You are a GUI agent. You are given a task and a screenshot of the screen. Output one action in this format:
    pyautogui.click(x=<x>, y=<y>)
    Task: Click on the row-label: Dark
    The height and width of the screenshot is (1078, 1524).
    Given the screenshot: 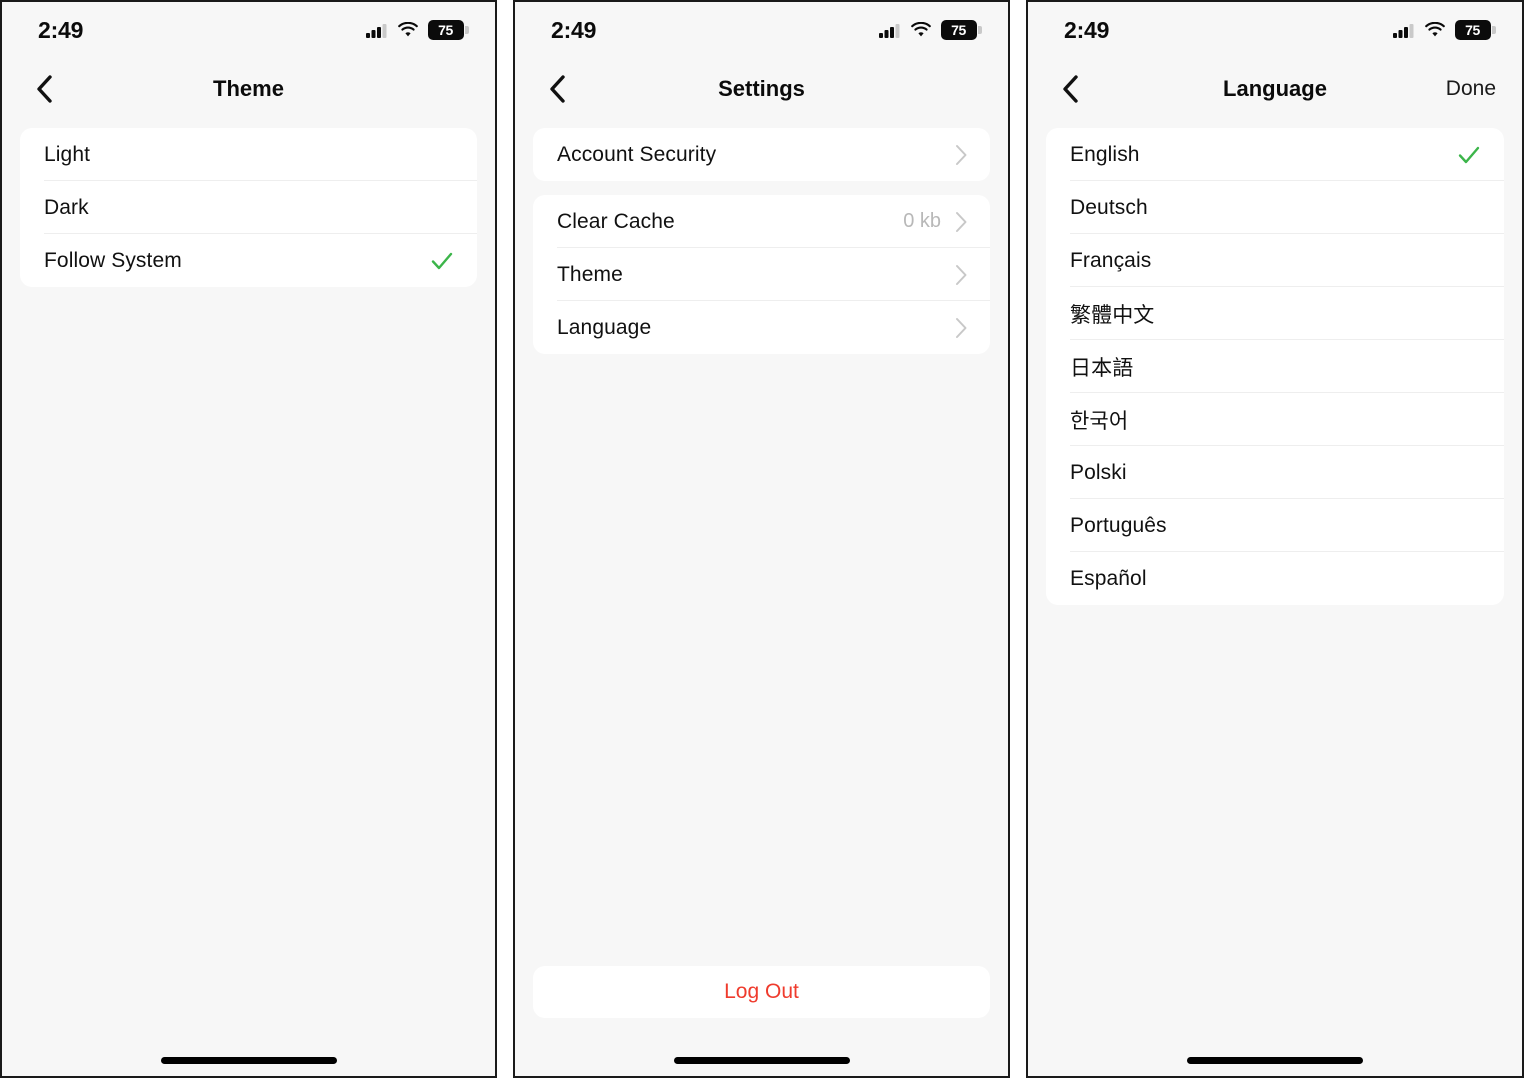 What is the action you would take?
    pyautogui.click(x=66, y=207)
    